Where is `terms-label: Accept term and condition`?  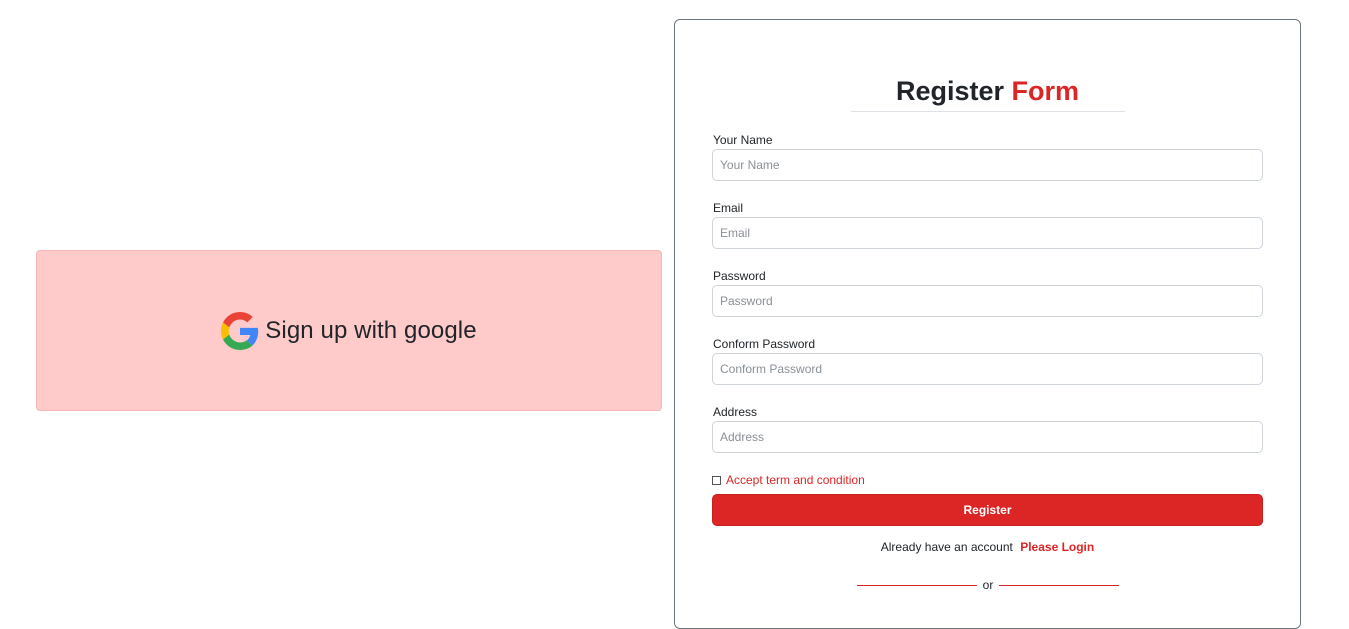
terms-label: Accept term and condition is located at coordinates (795, 480).